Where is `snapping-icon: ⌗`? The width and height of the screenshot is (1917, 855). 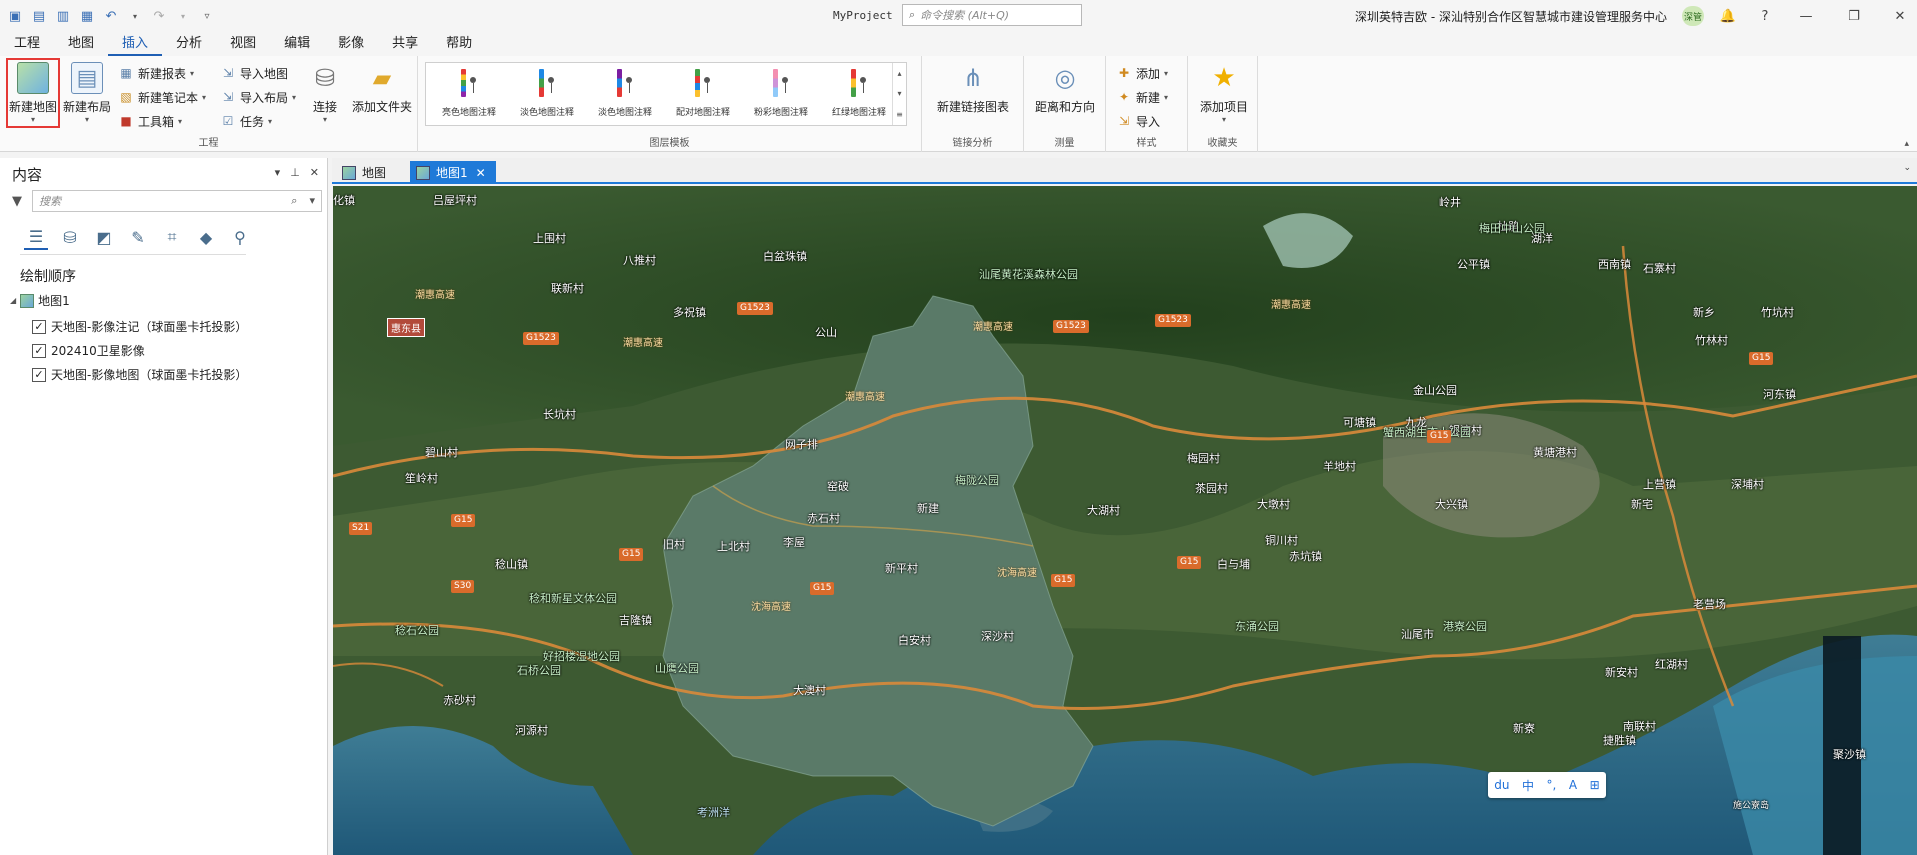
snapping-icon: ⌗ is located at coordinates (172, 237).